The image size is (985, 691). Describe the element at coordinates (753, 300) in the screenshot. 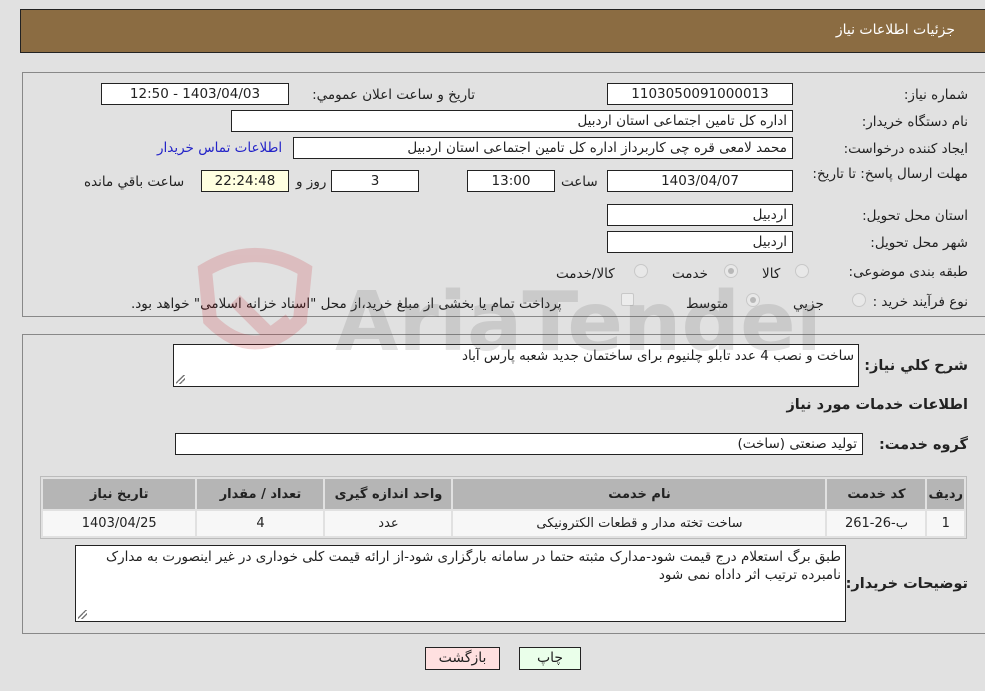

I see `purchase-type-radio-medium` at that location.